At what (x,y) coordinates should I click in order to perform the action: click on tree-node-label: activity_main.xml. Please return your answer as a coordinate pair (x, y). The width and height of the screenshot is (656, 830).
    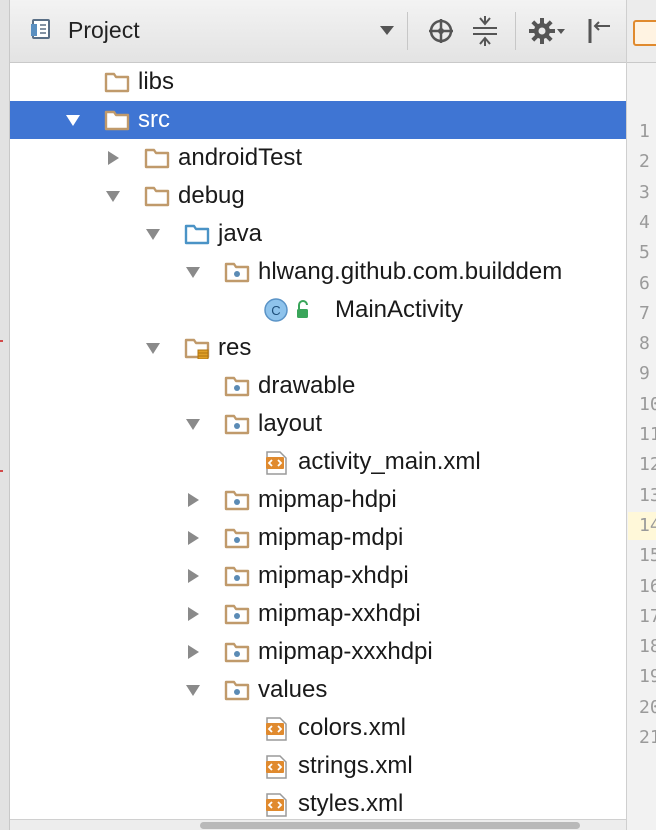
    Looking at the image, I should click on (389, 461).